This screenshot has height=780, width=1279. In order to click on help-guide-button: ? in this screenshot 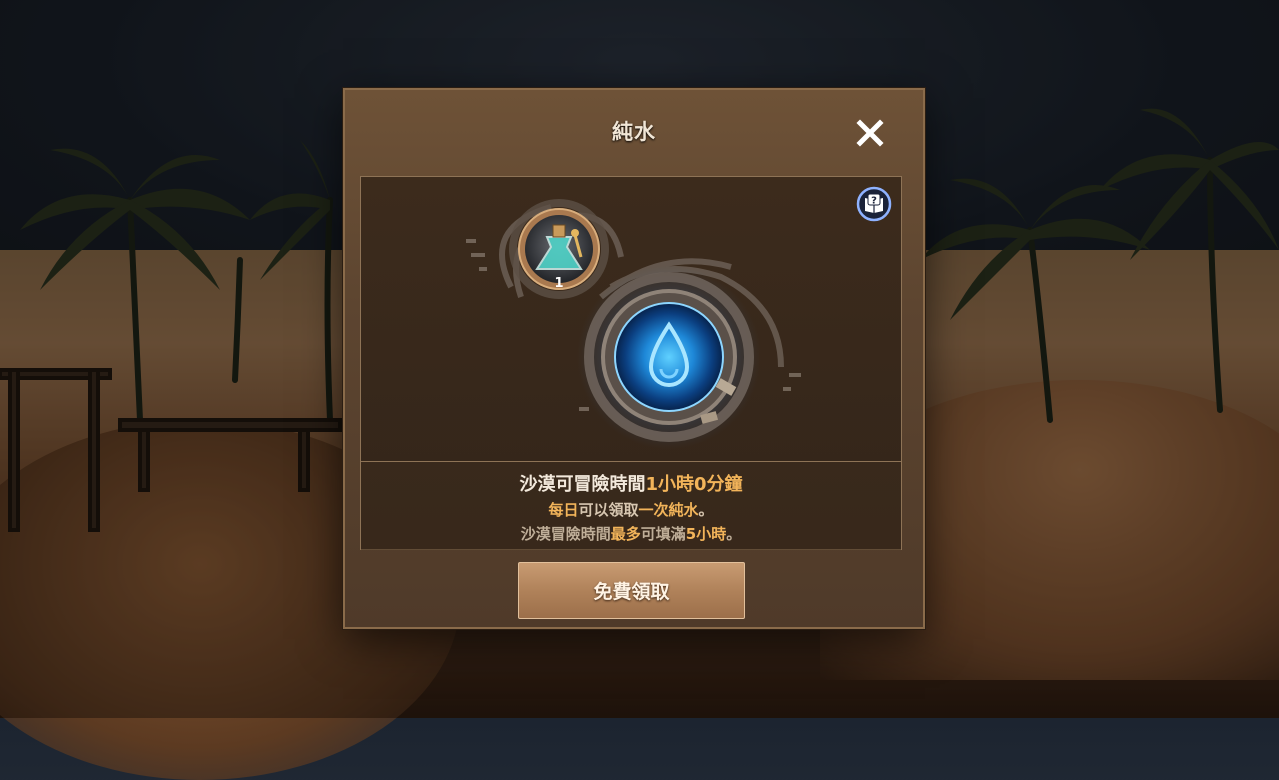, I will do `click(874, 204)`.